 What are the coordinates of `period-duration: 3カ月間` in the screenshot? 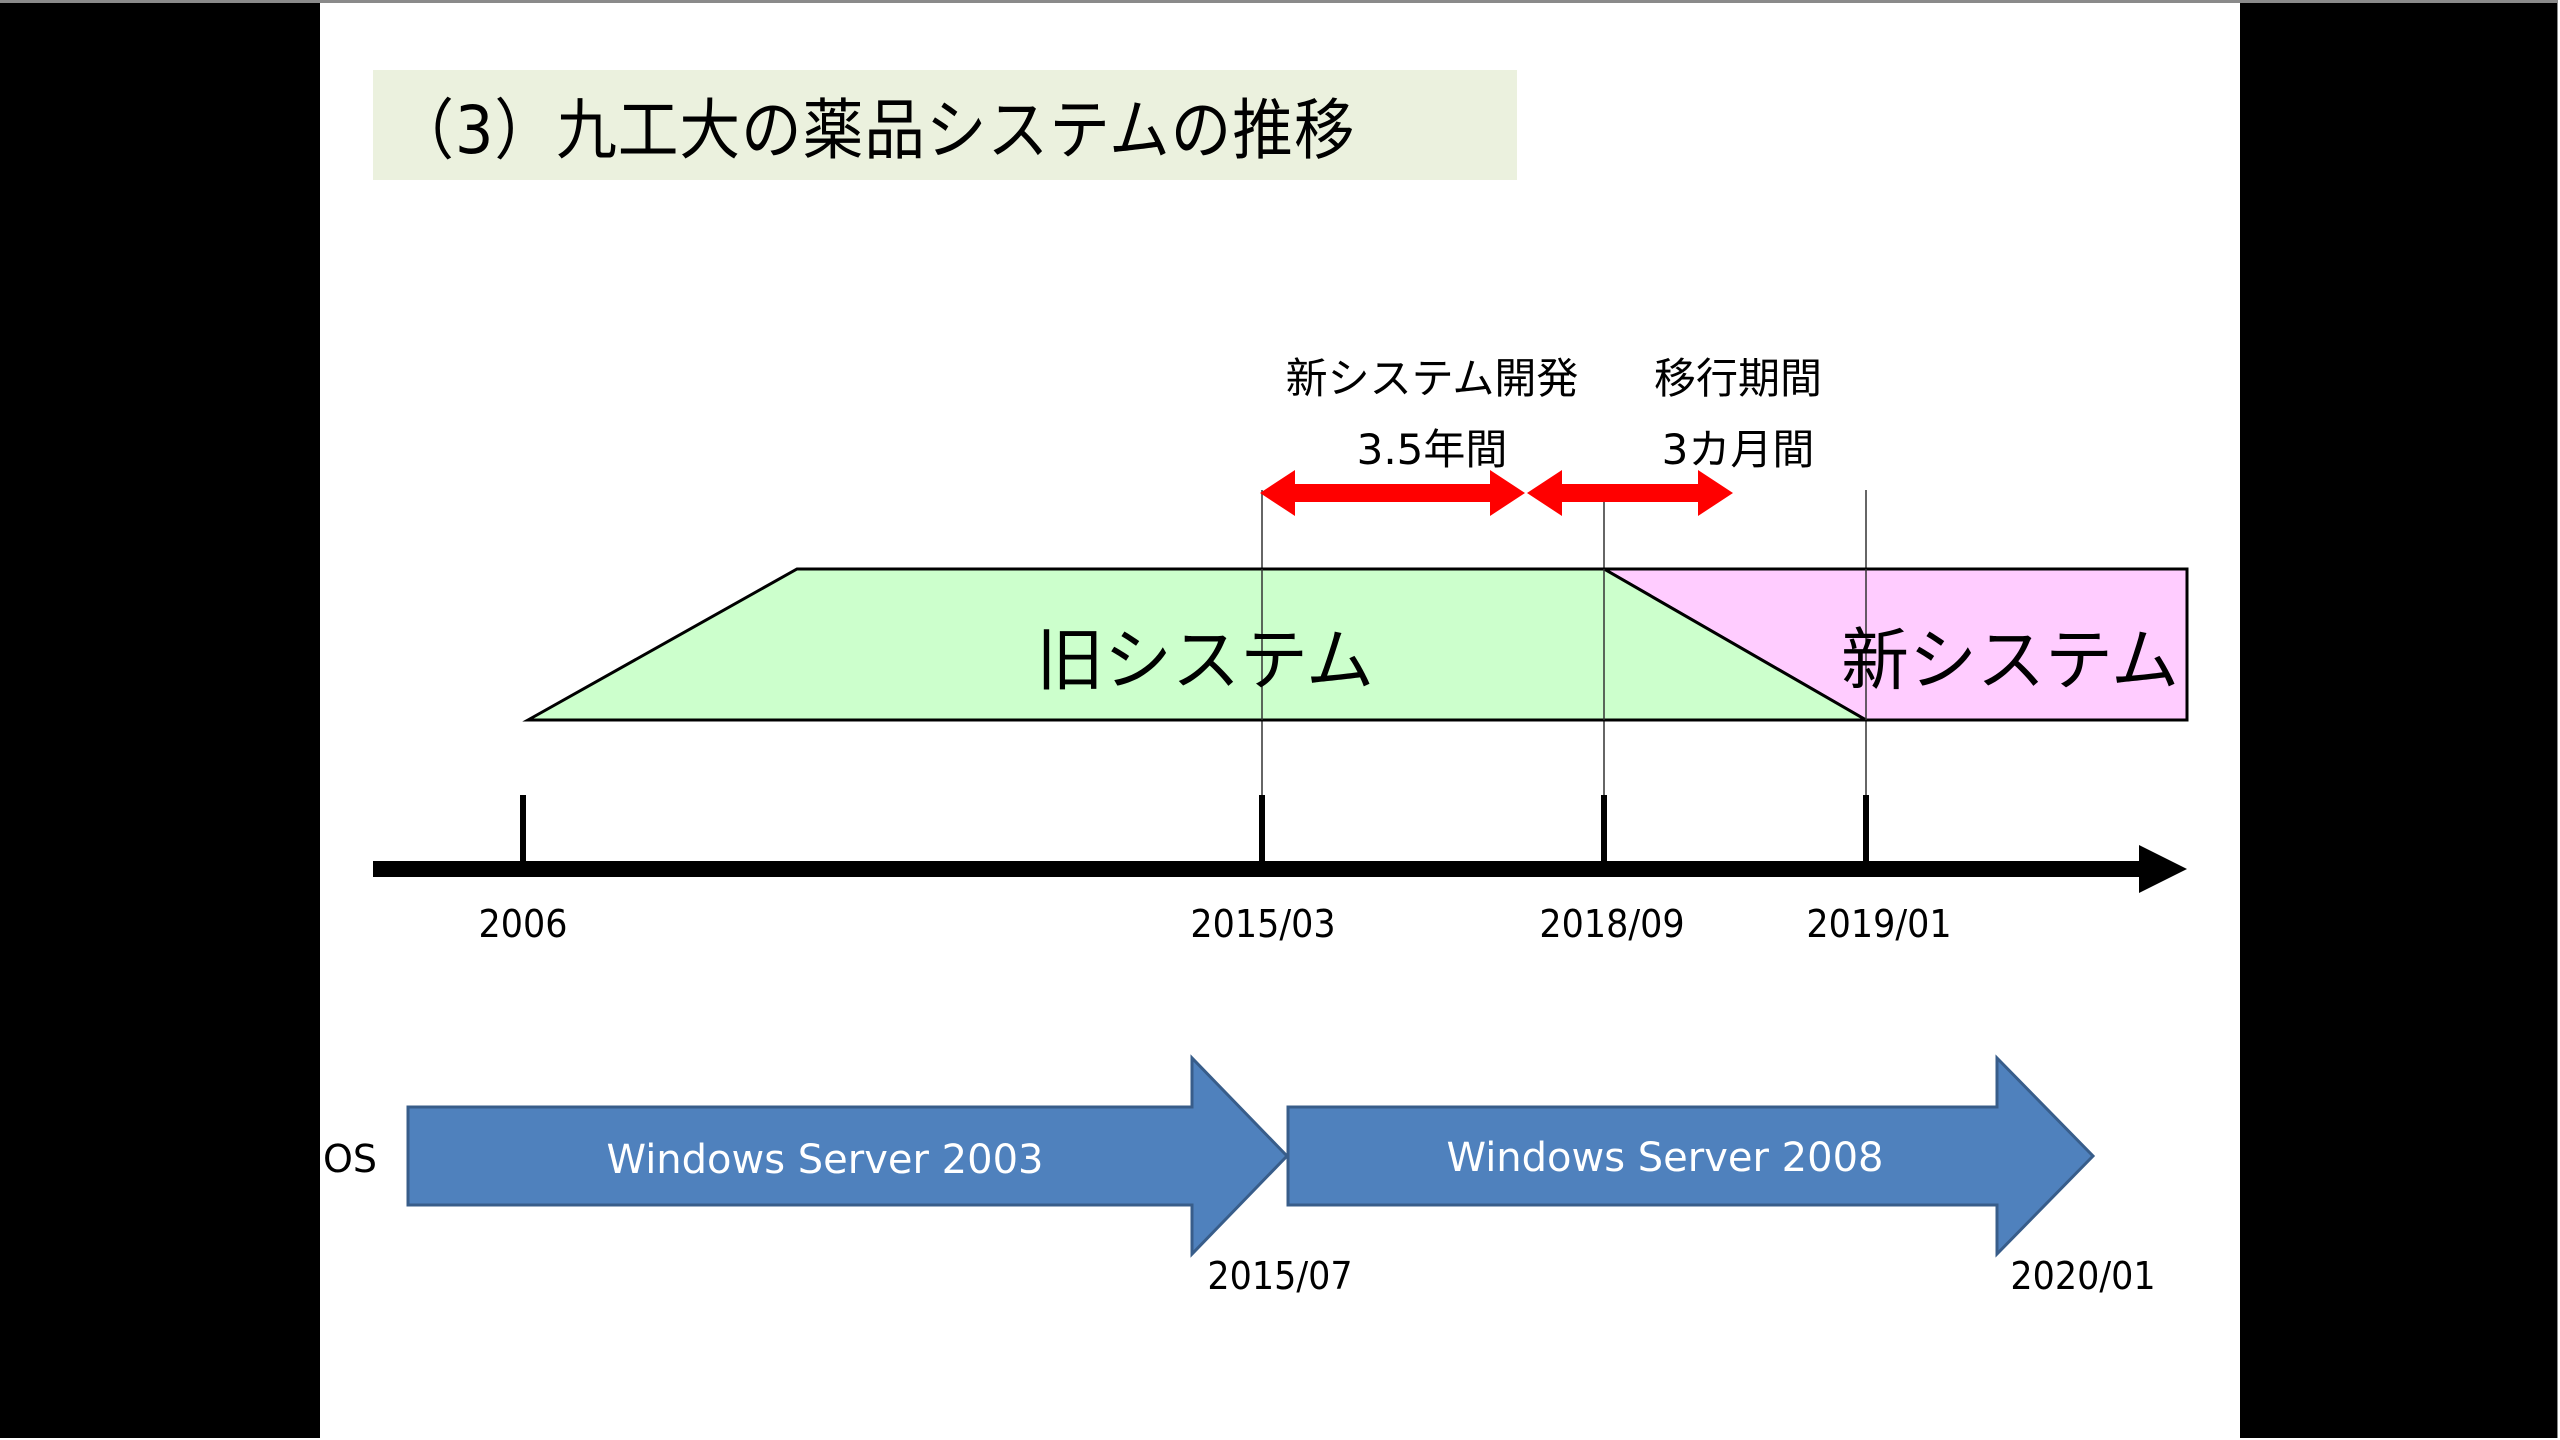 It's located at (1738, 449).